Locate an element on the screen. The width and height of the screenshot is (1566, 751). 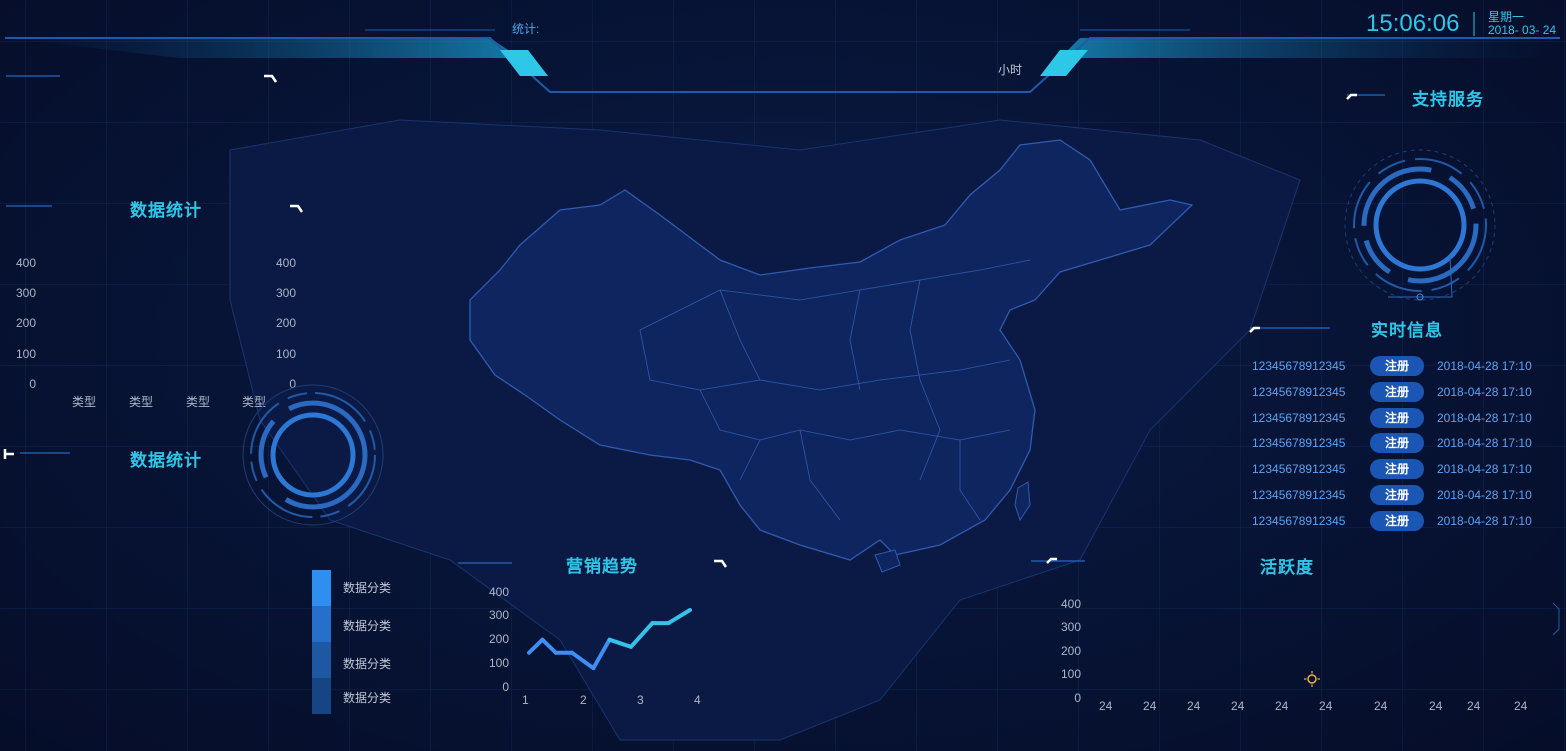
y-tick: 400 is located at coordinates (1070, 604).